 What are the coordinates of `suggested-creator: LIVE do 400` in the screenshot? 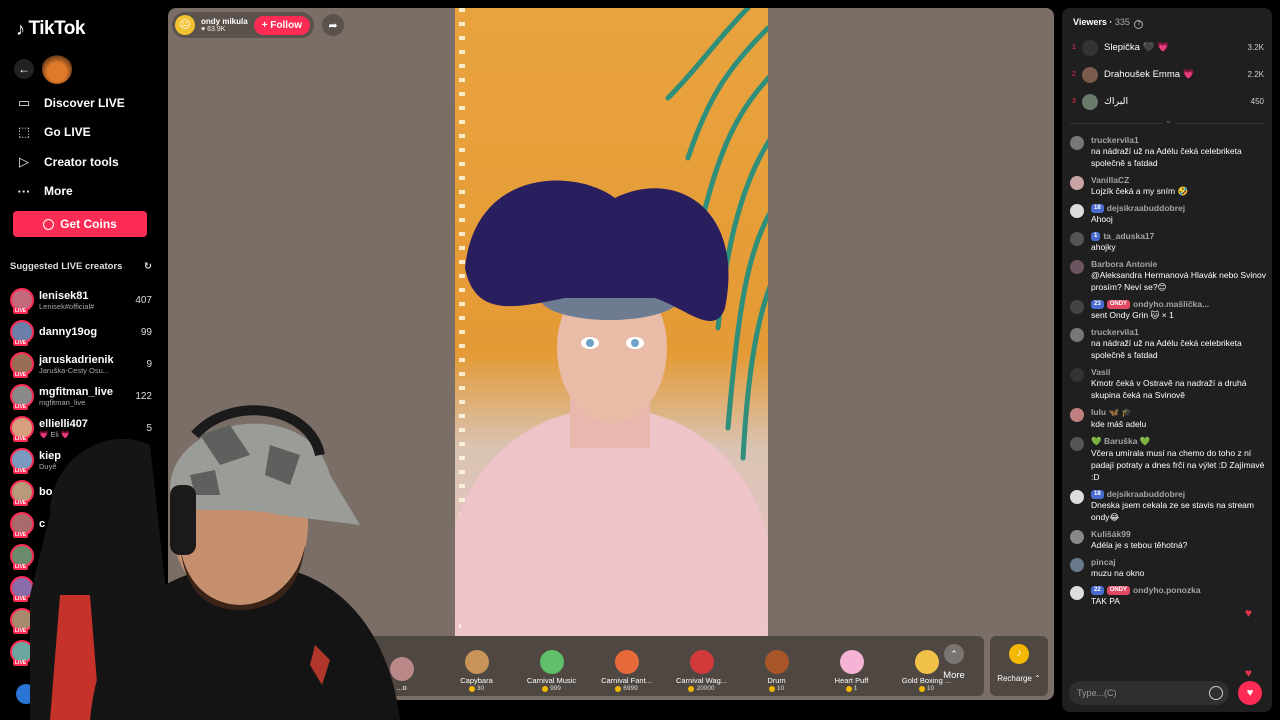 It's located at (81, 620).